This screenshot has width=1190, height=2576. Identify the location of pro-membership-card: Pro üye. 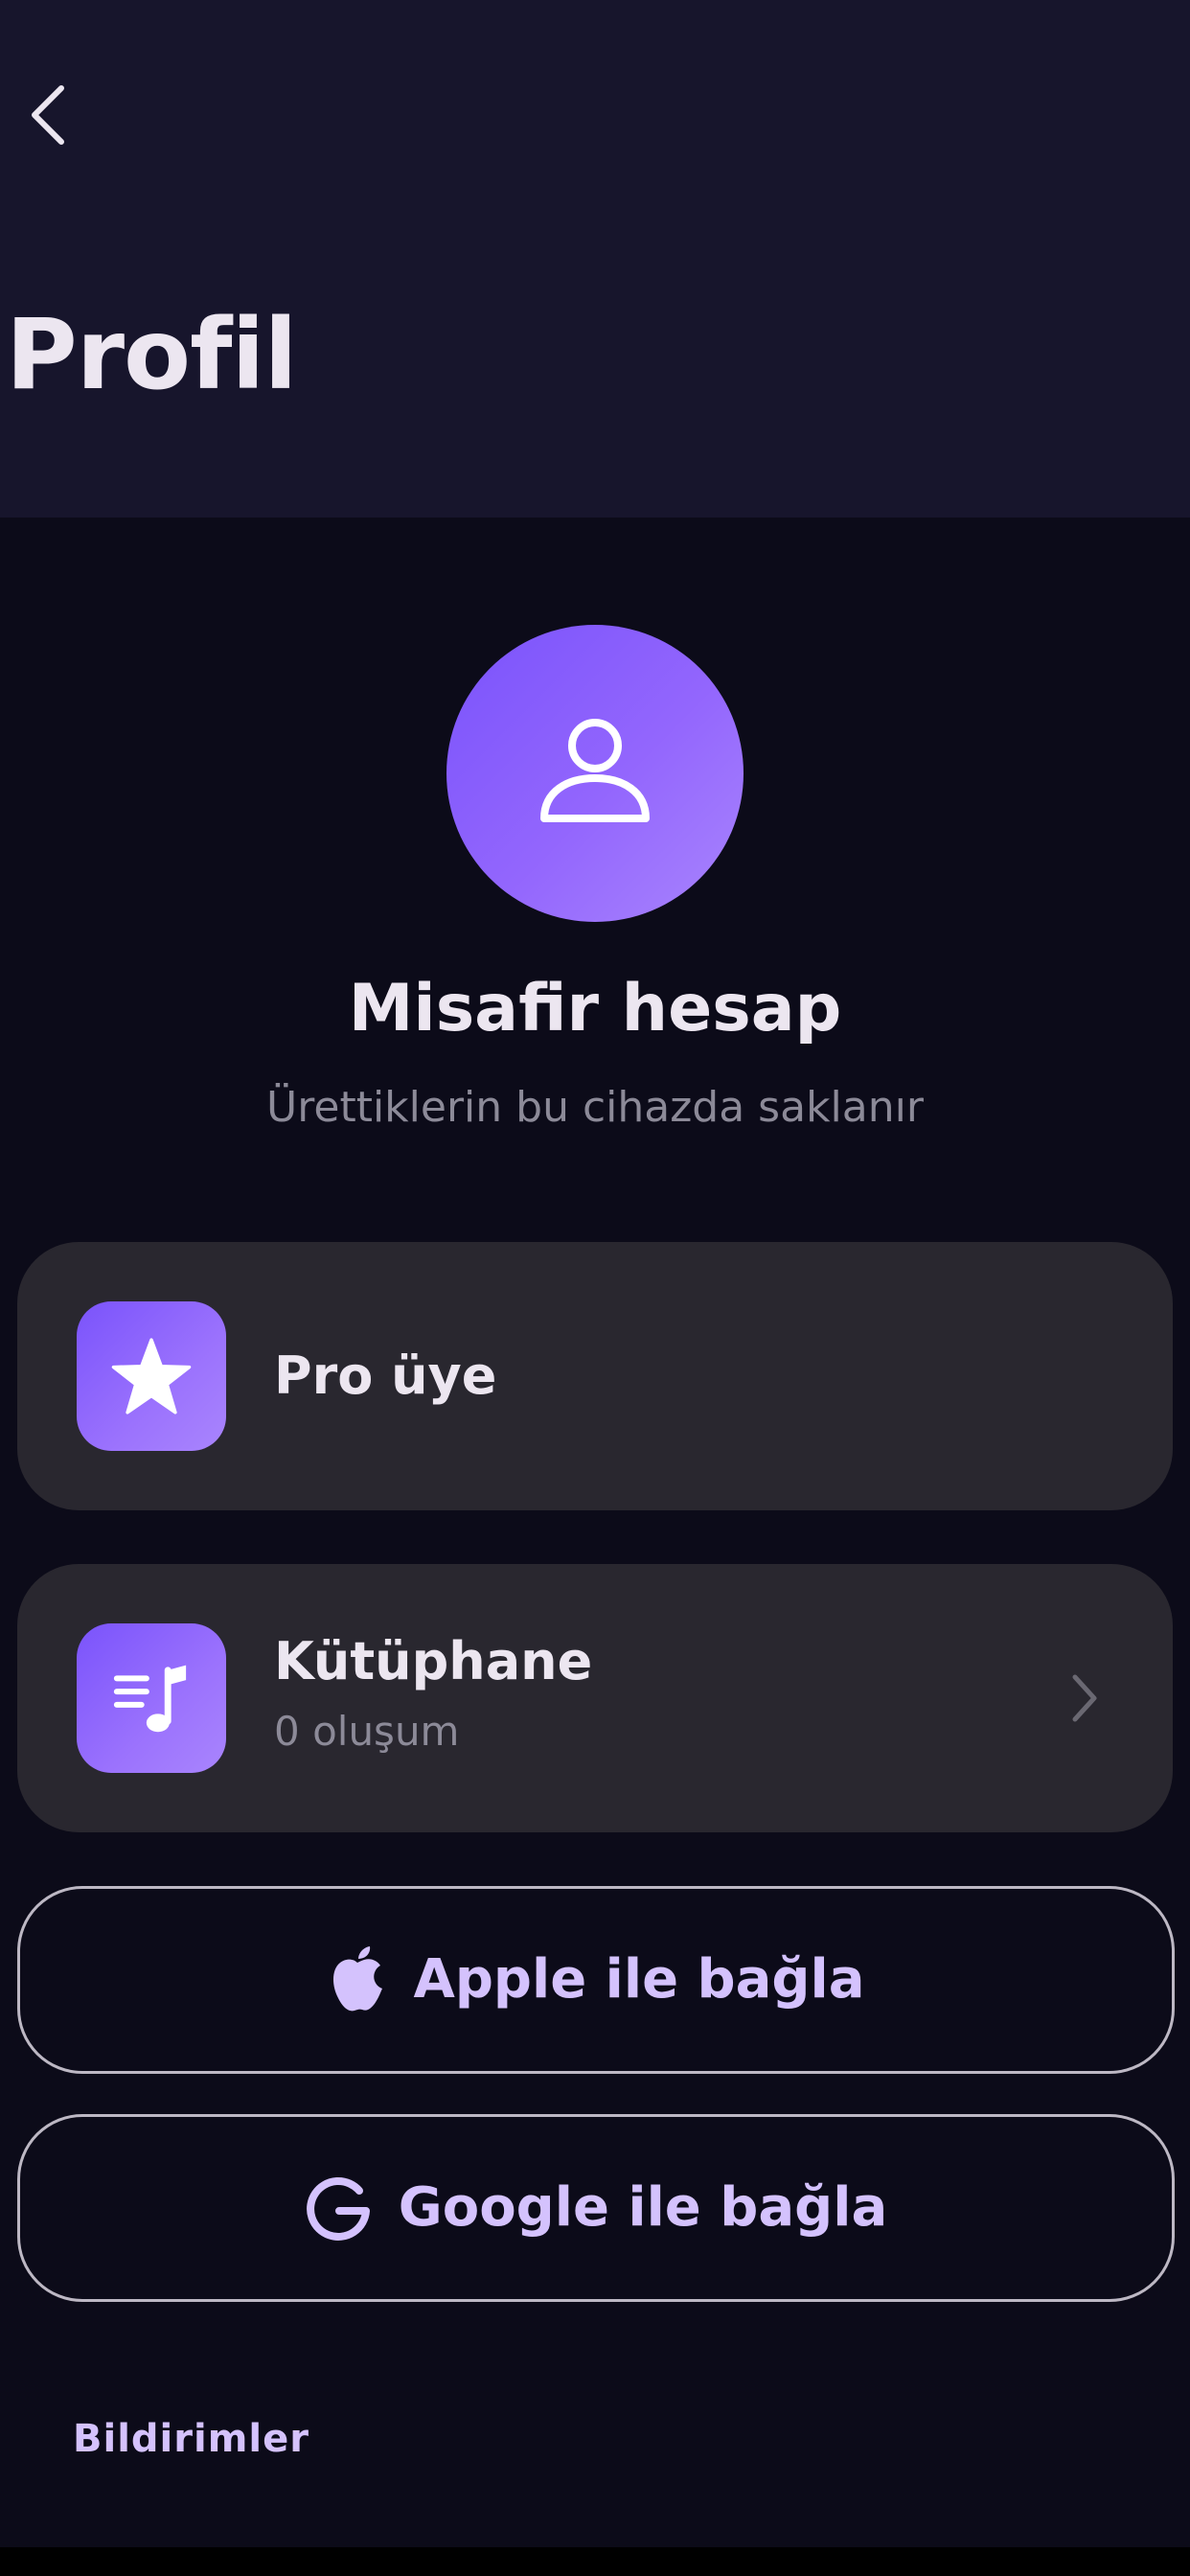
(595, 1376).